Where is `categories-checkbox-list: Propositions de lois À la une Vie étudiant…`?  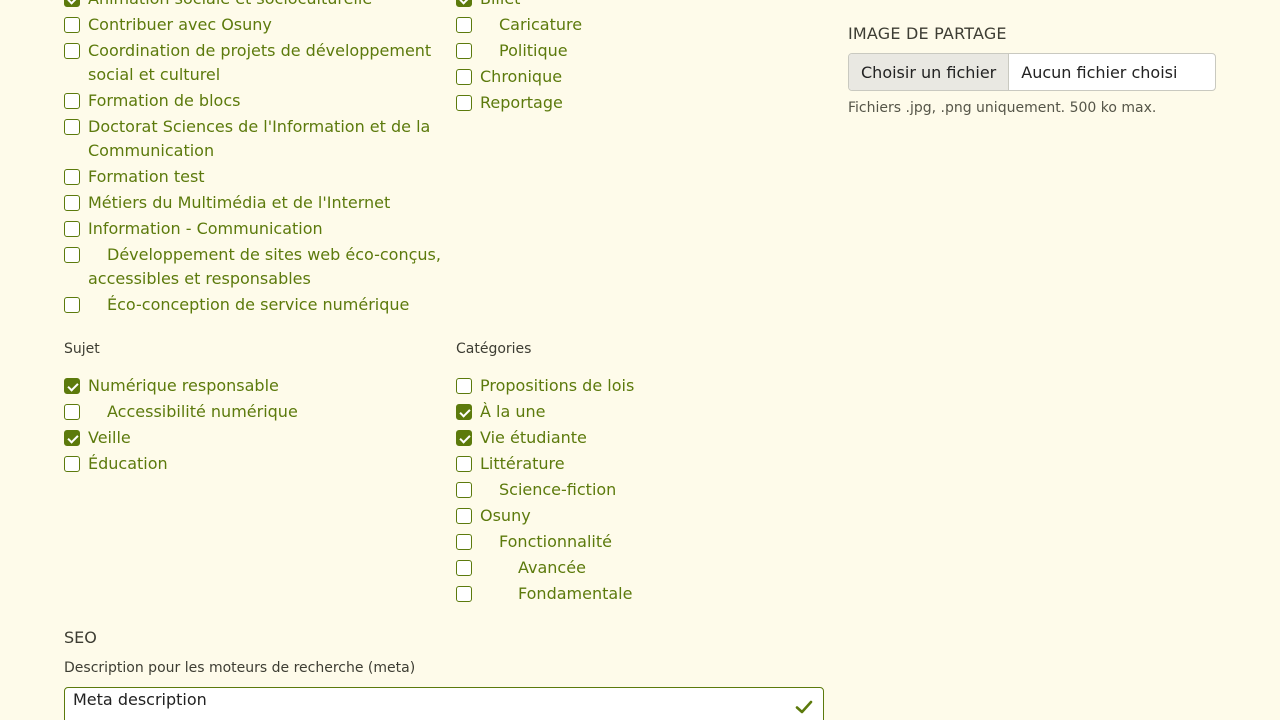
categories-checkbox-list: Propositions de lois À la une Vie étudiant… is located at coordinates (636, 490).